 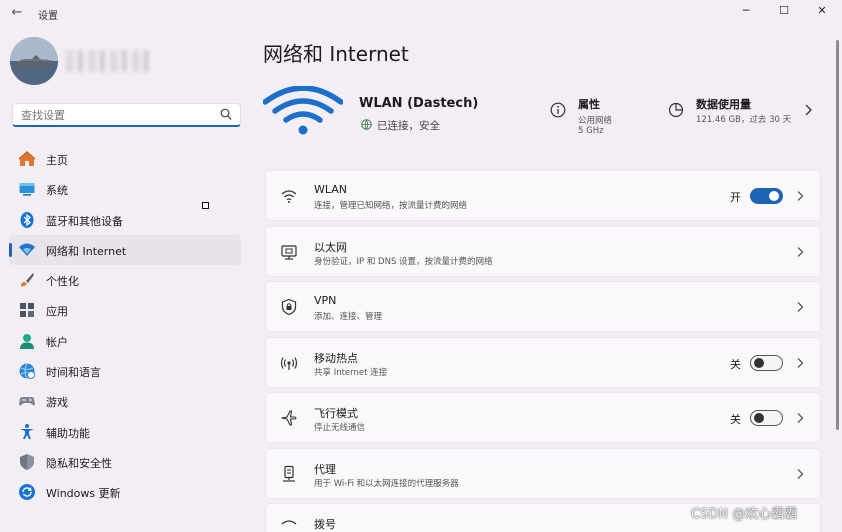 I want to click on wlan-toggle, so click(x=766, y=196).